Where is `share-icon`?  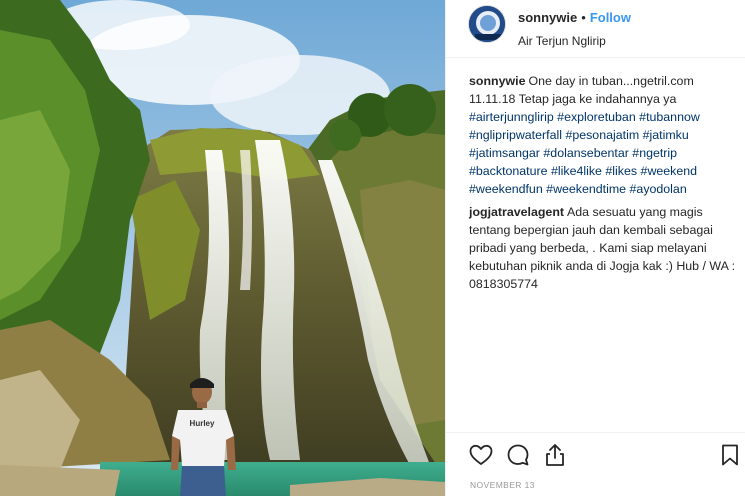
share-icon is located at coordinates (555, 455).